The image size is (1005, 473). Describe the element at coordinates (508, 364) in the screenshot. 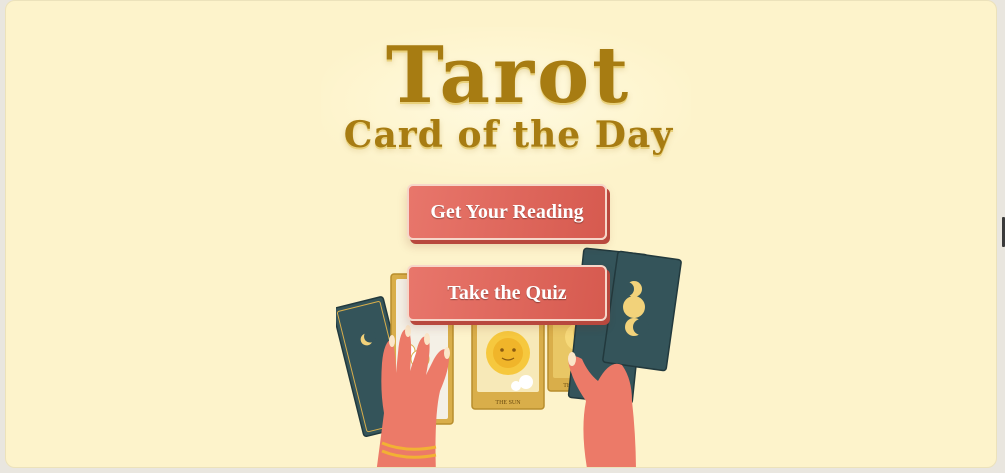

I see `tarot-card-sun: THE SUN` at that location.